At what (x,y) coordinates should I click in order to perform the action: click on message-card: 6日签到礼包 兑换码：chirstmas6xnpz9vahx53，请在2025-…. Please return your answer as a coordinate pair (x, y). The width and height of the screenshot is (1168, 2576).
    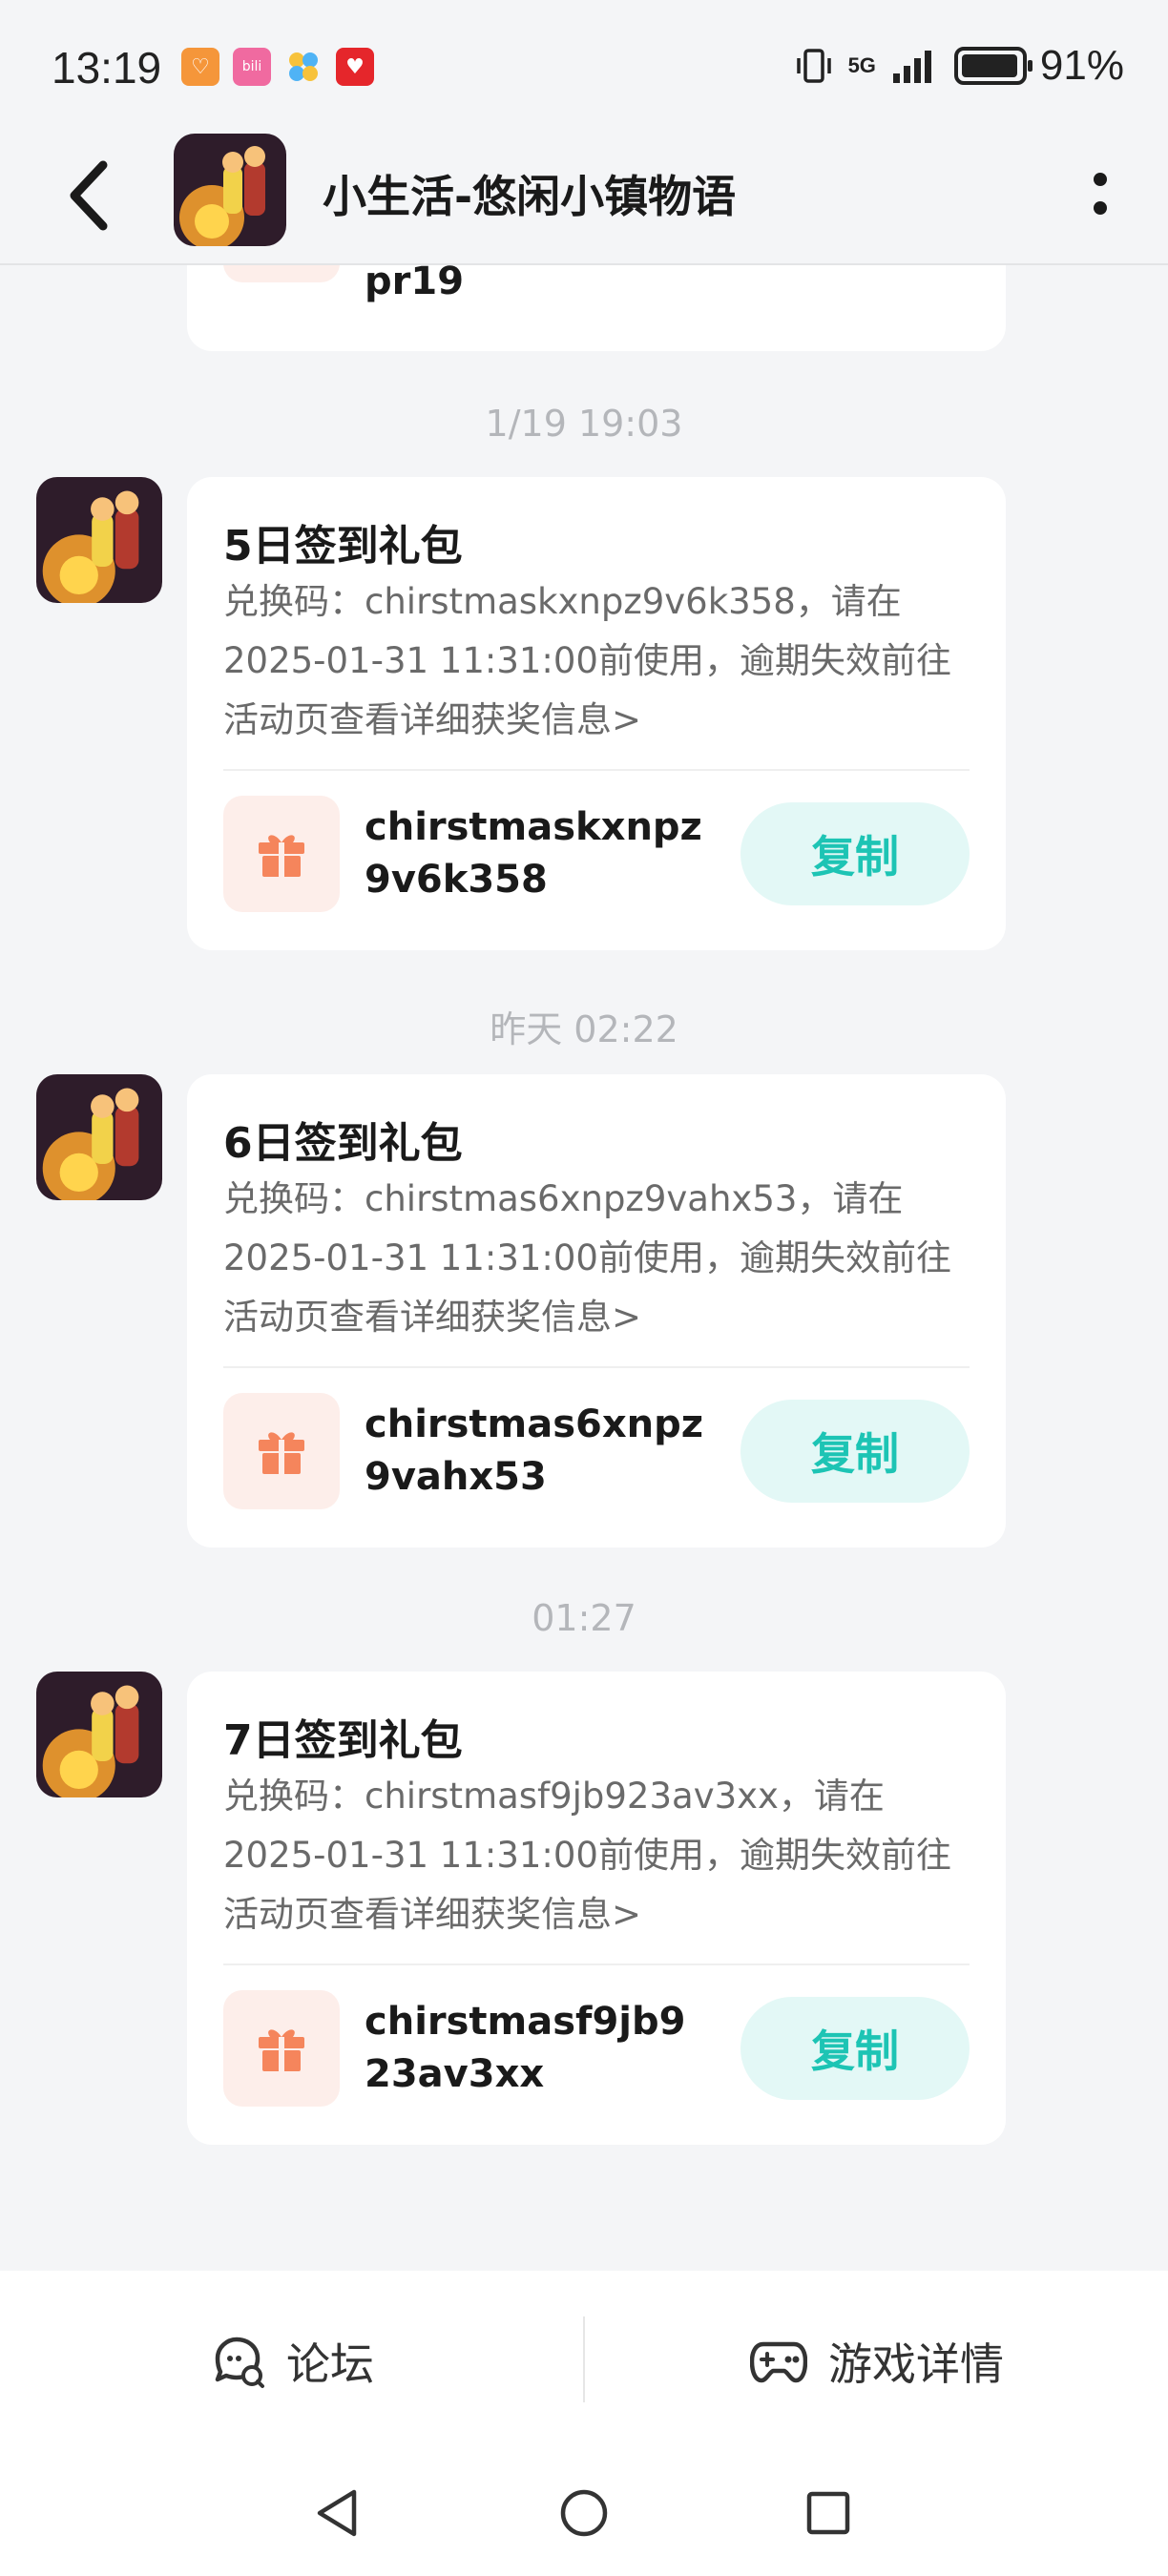
    Looking at the image, I should click on (597, 1311).